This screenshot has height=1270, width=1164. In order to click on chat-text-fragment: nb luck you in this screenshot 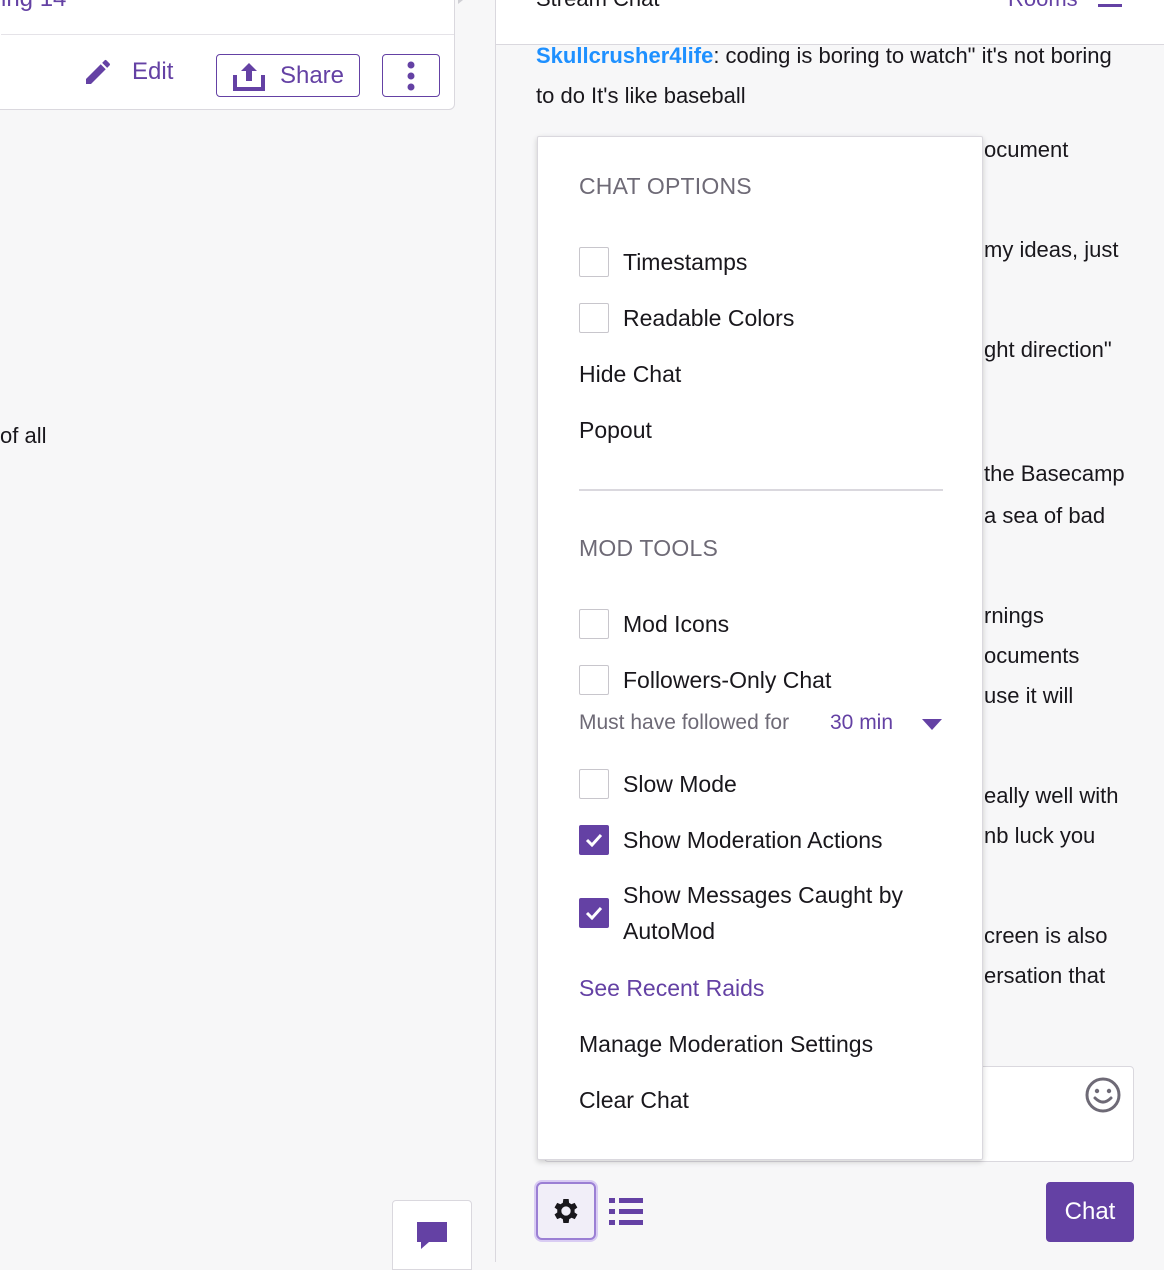, I will do `click(1040, 835)`.